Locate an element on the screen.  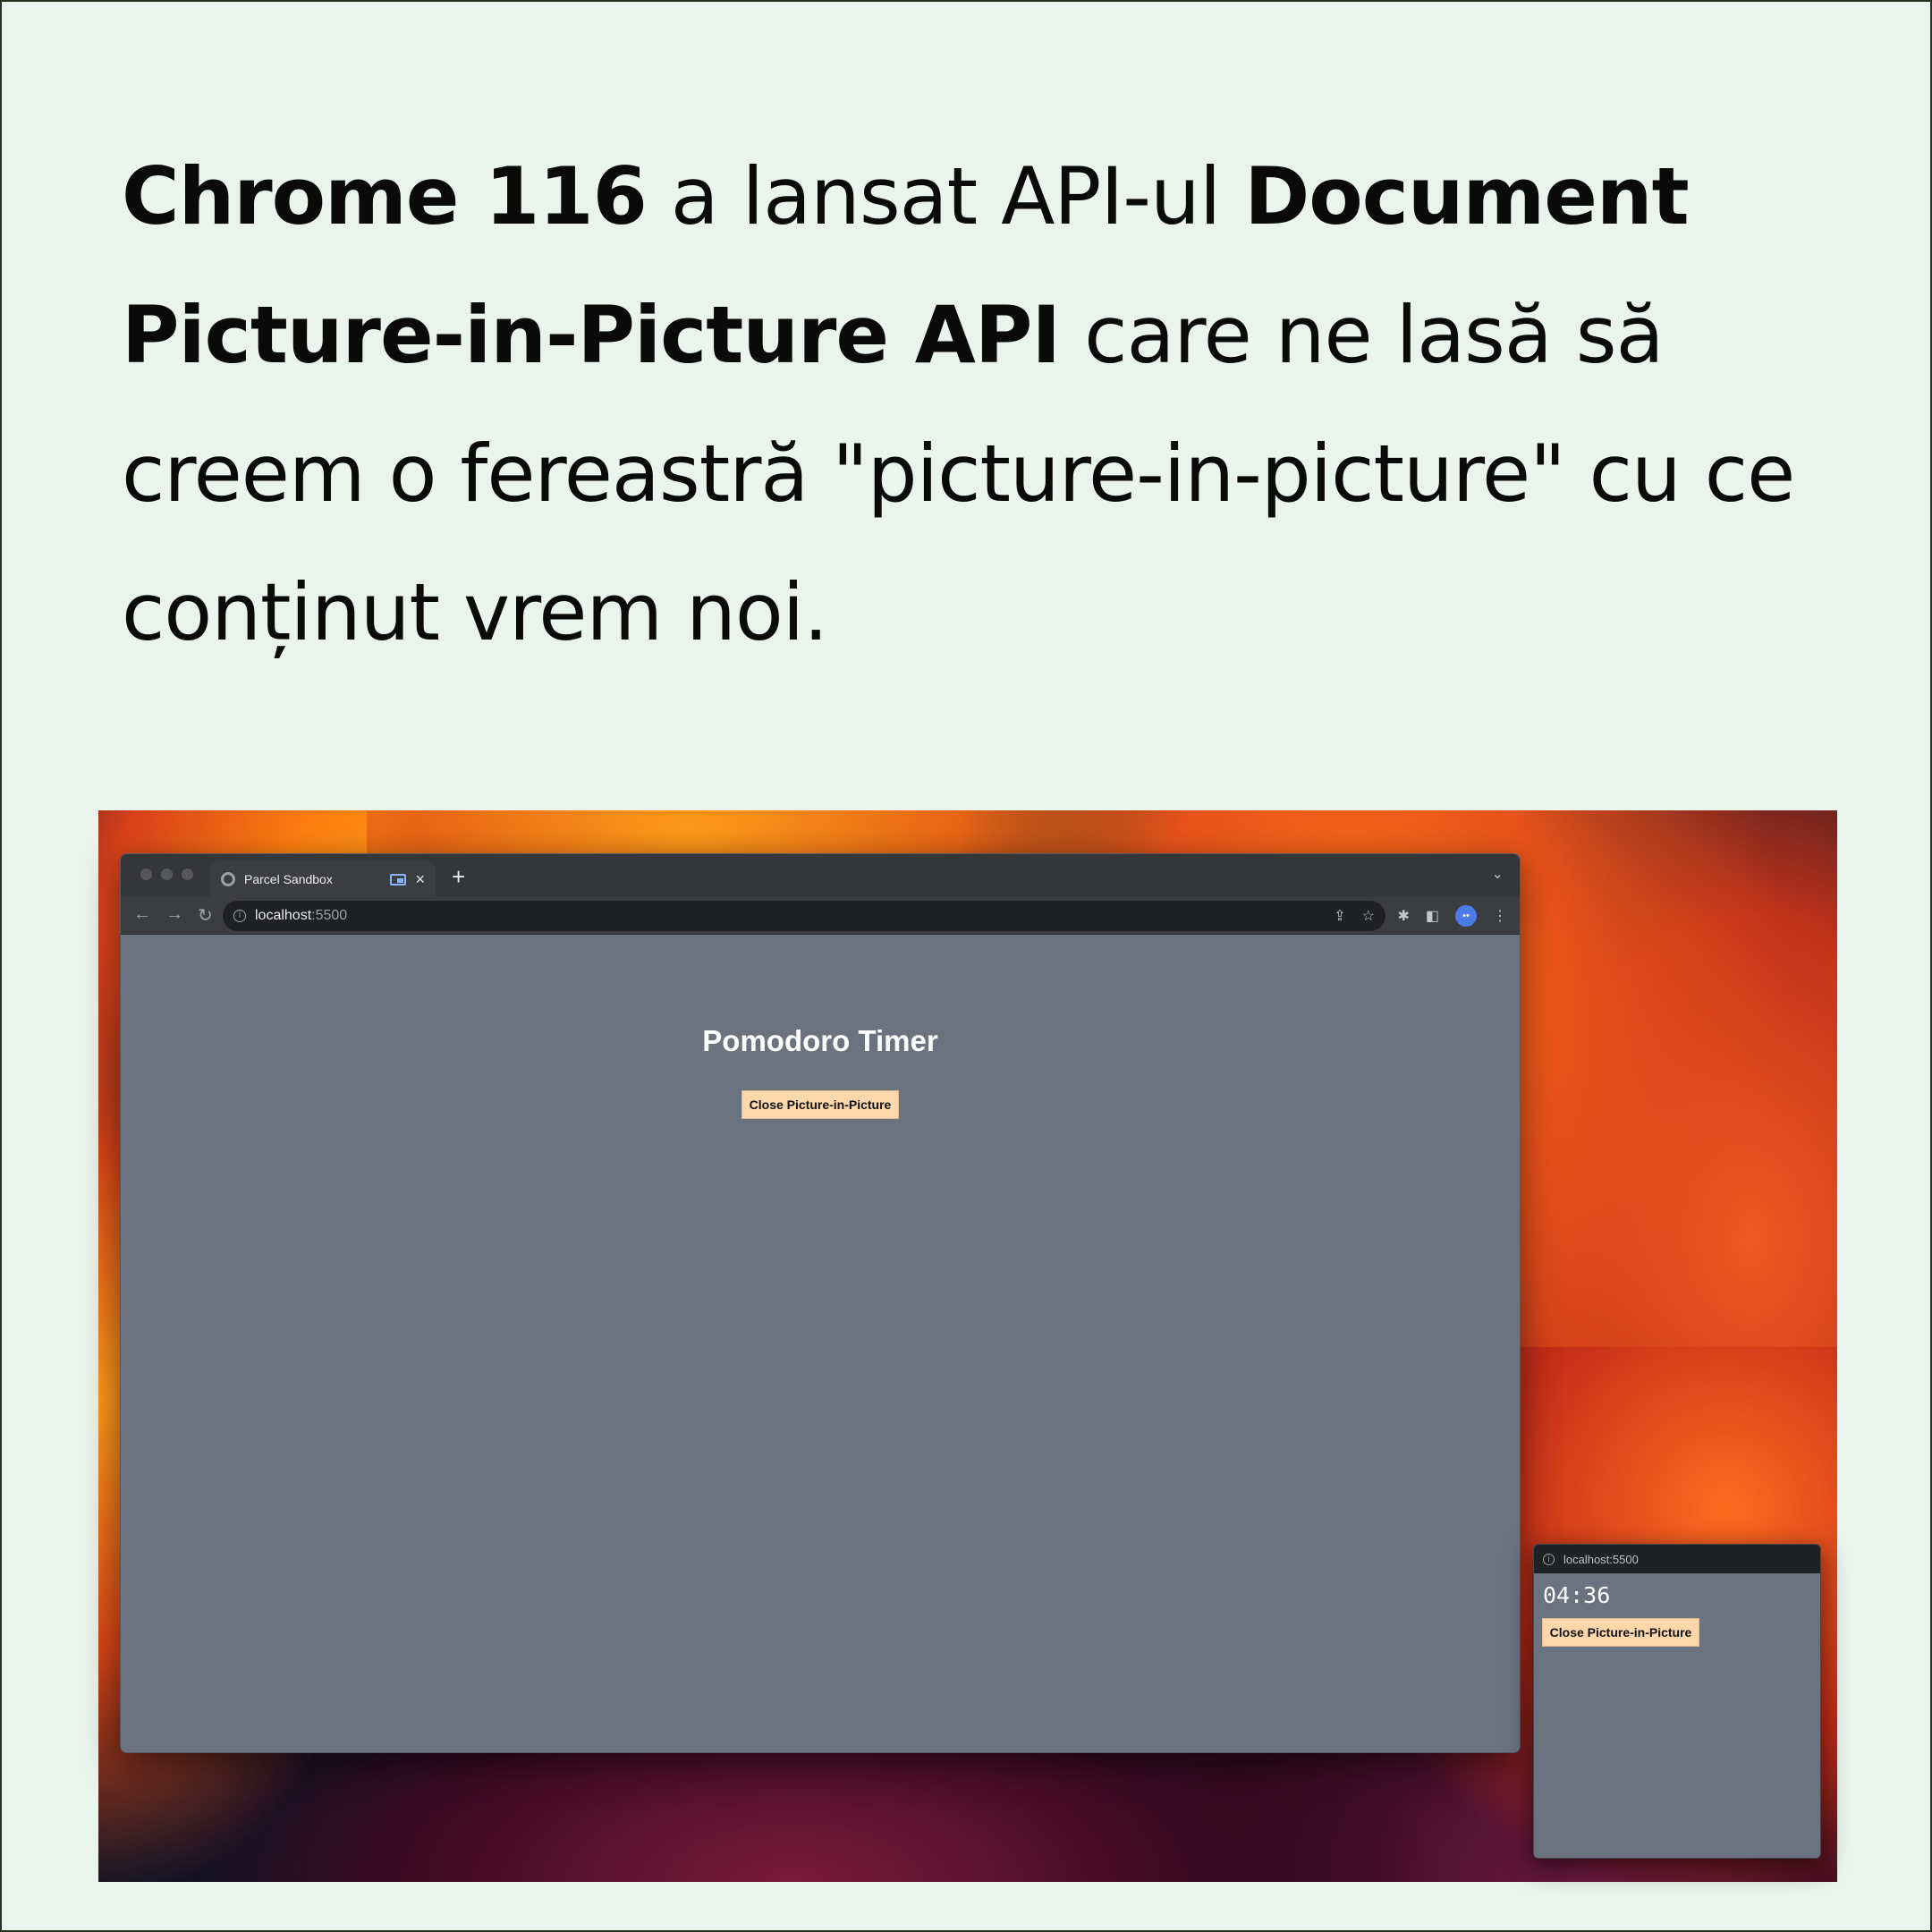
menu-icon: ⋮ is located at coordinates (1500, 916).